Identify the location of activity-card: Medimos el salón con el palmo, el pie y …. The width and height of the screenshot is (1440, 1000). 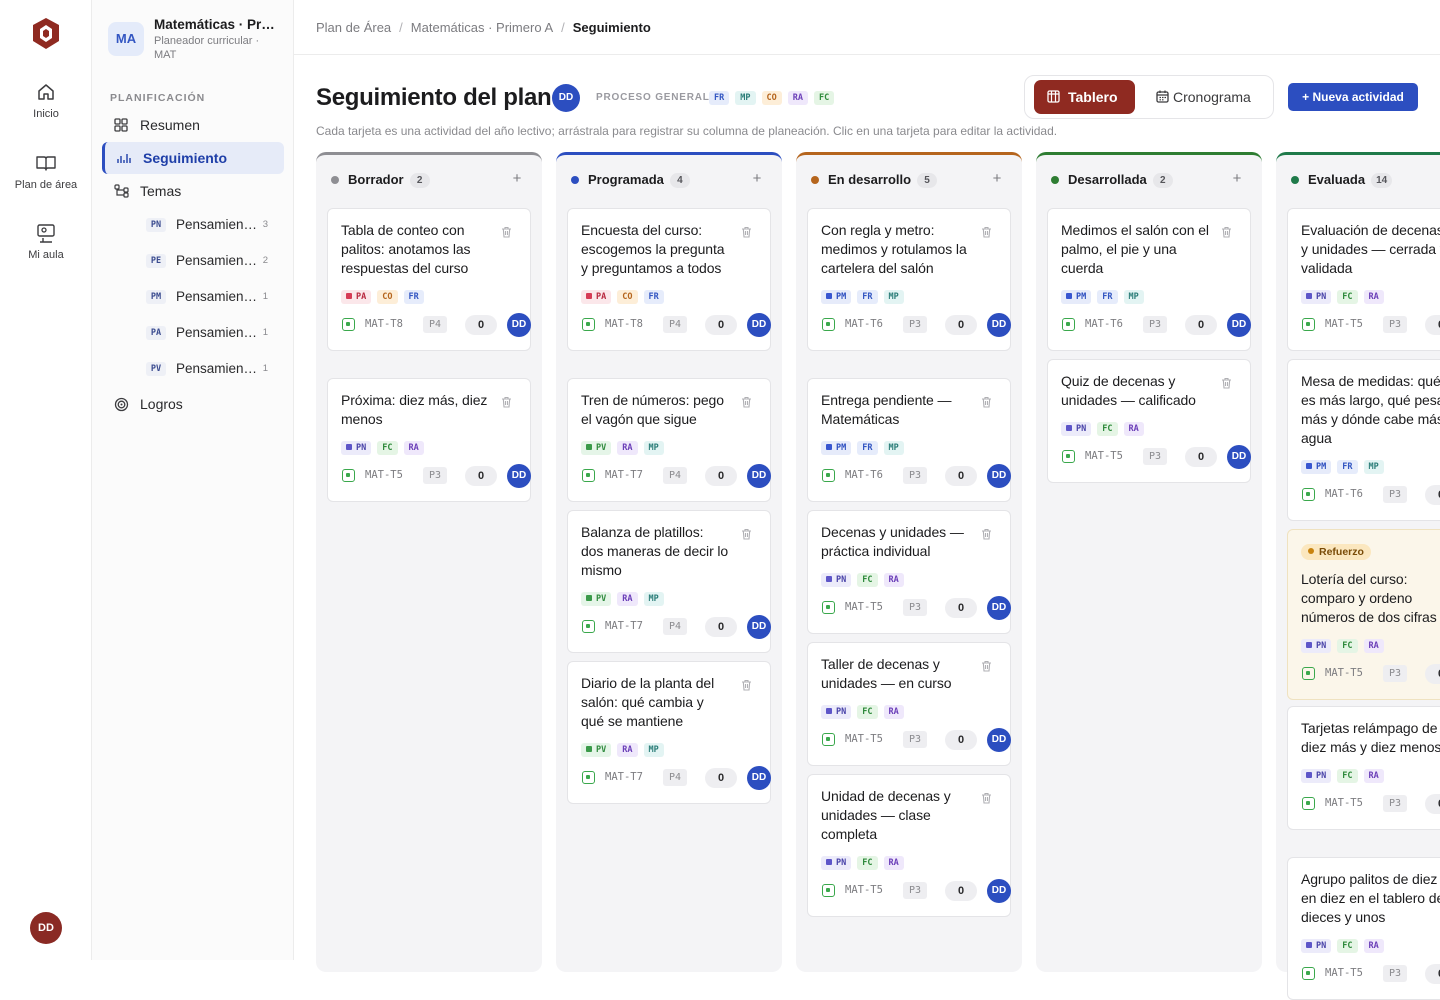
(1149, 279).